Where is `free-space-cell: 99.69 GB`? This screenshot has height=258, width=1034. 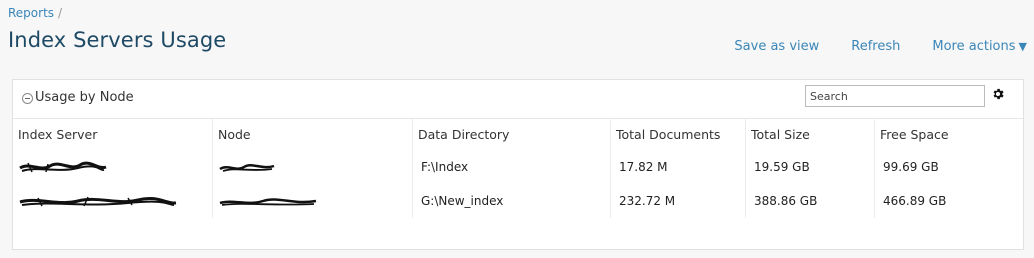 free-space-cell: 99.69 GB is located at coordinates (949, 167).